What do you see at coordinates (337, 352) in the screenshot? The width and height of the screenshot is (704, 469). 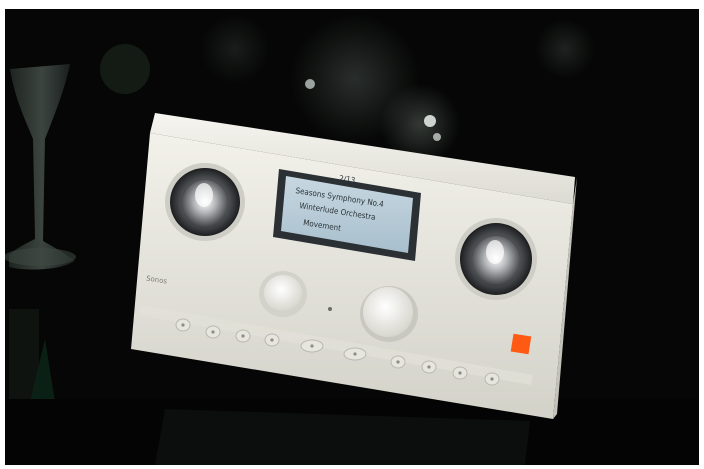 I see `preset-buttons` at bounding box center [337, 352].